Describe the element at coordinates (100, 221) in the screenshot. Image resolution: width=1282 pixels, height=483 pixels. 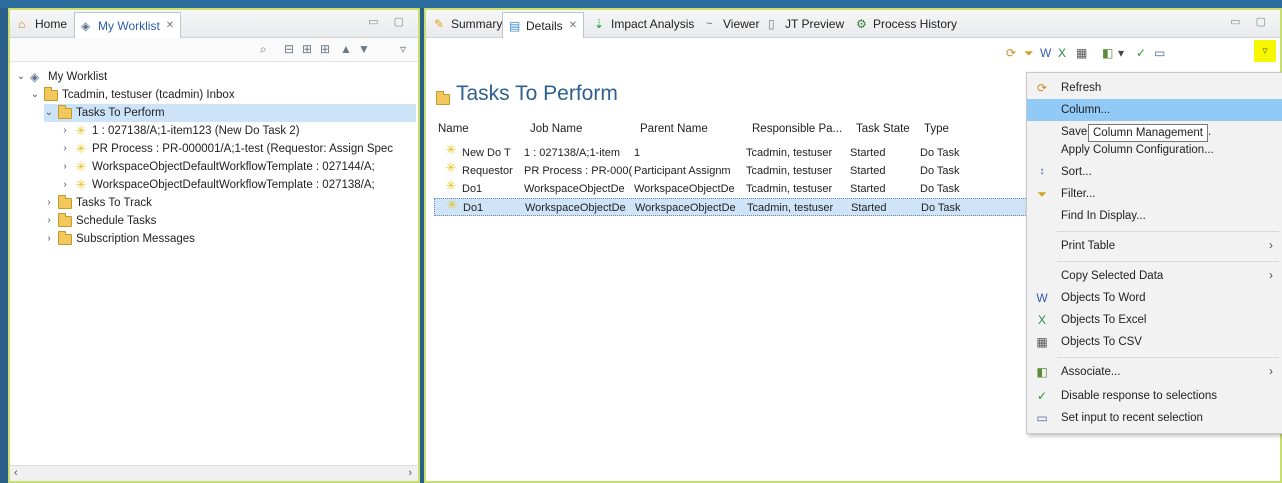
I see `tree-item-schedule-tasks: › Schedule Tasks` at that location.